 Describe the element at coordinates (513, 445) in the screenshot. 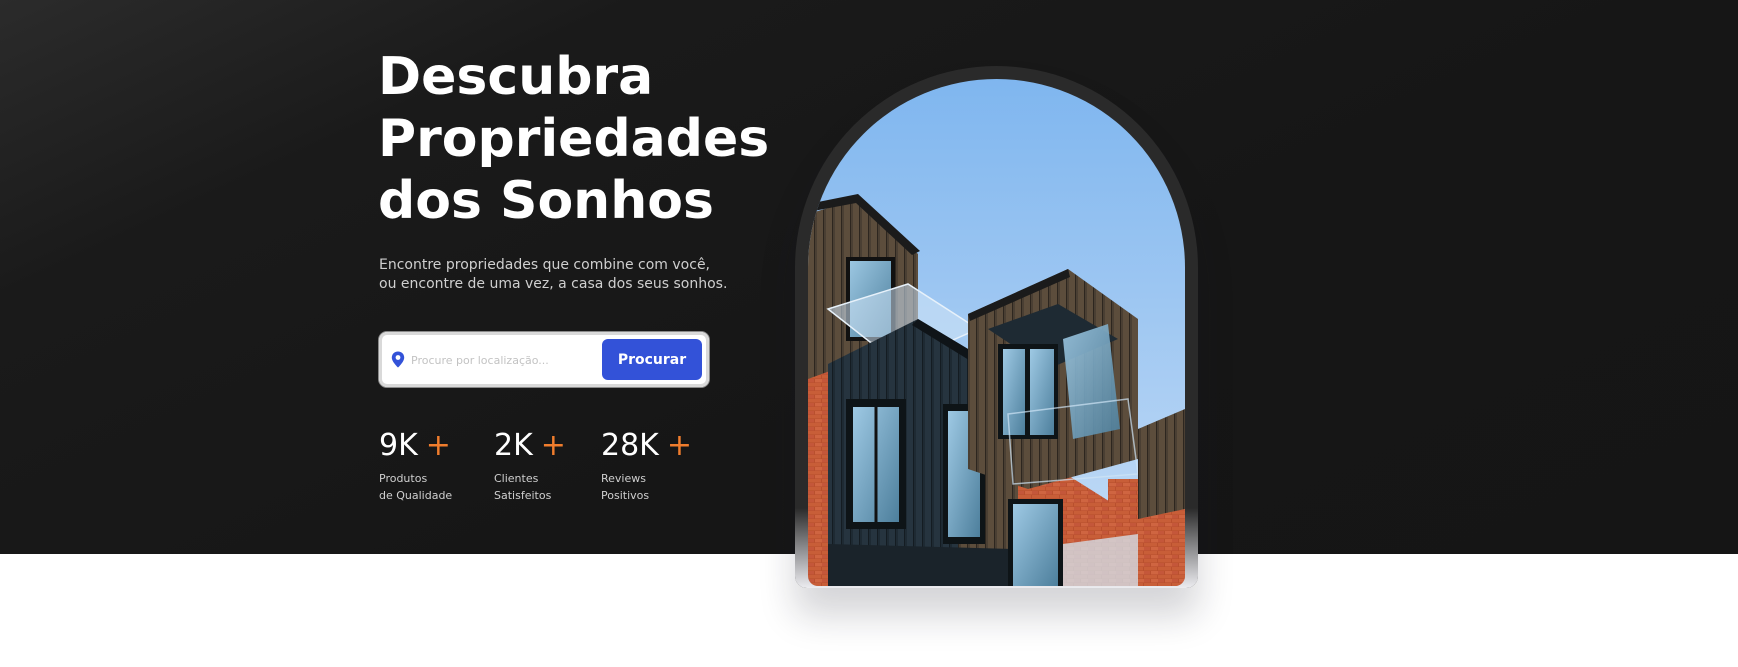

I see `stat-number: 2K` at that location.